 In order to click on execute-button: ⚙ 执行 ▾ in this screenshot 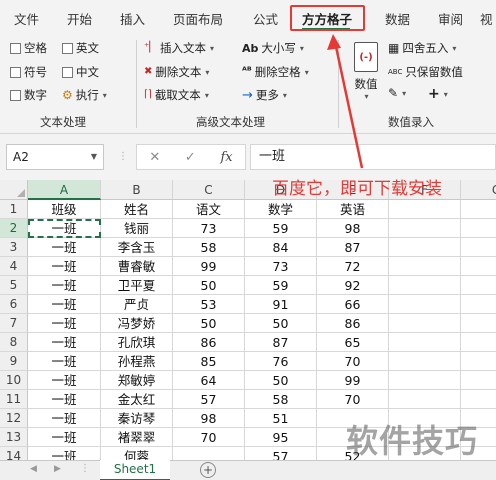, I will do `click(84, 95)`.